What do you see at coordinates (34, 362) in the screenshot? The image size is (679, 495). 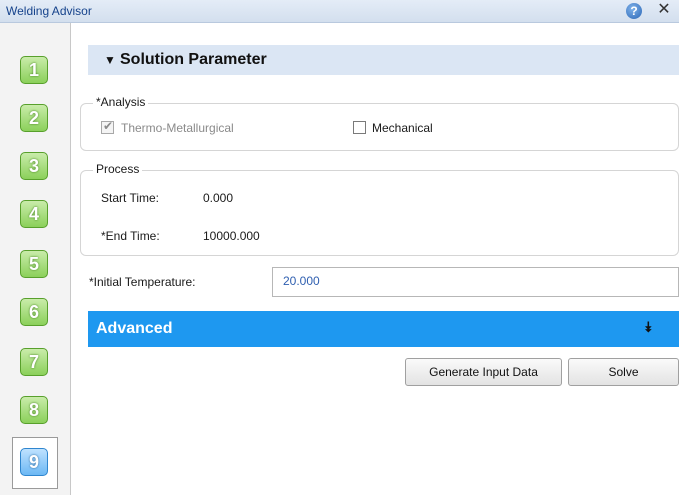 I see `step-7-button: 7` at bounding box center [34, 362].